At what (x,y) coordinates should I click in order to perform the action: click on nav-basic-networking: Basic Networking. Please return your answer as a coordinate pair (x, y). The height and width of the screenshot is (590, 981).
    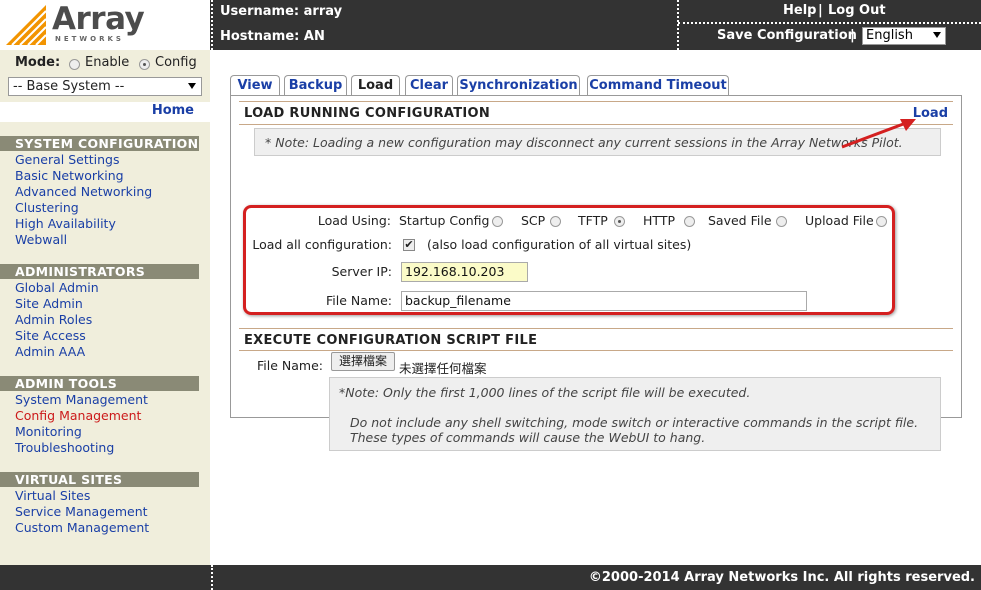
    Looking at the image, I should click on (69, 175).